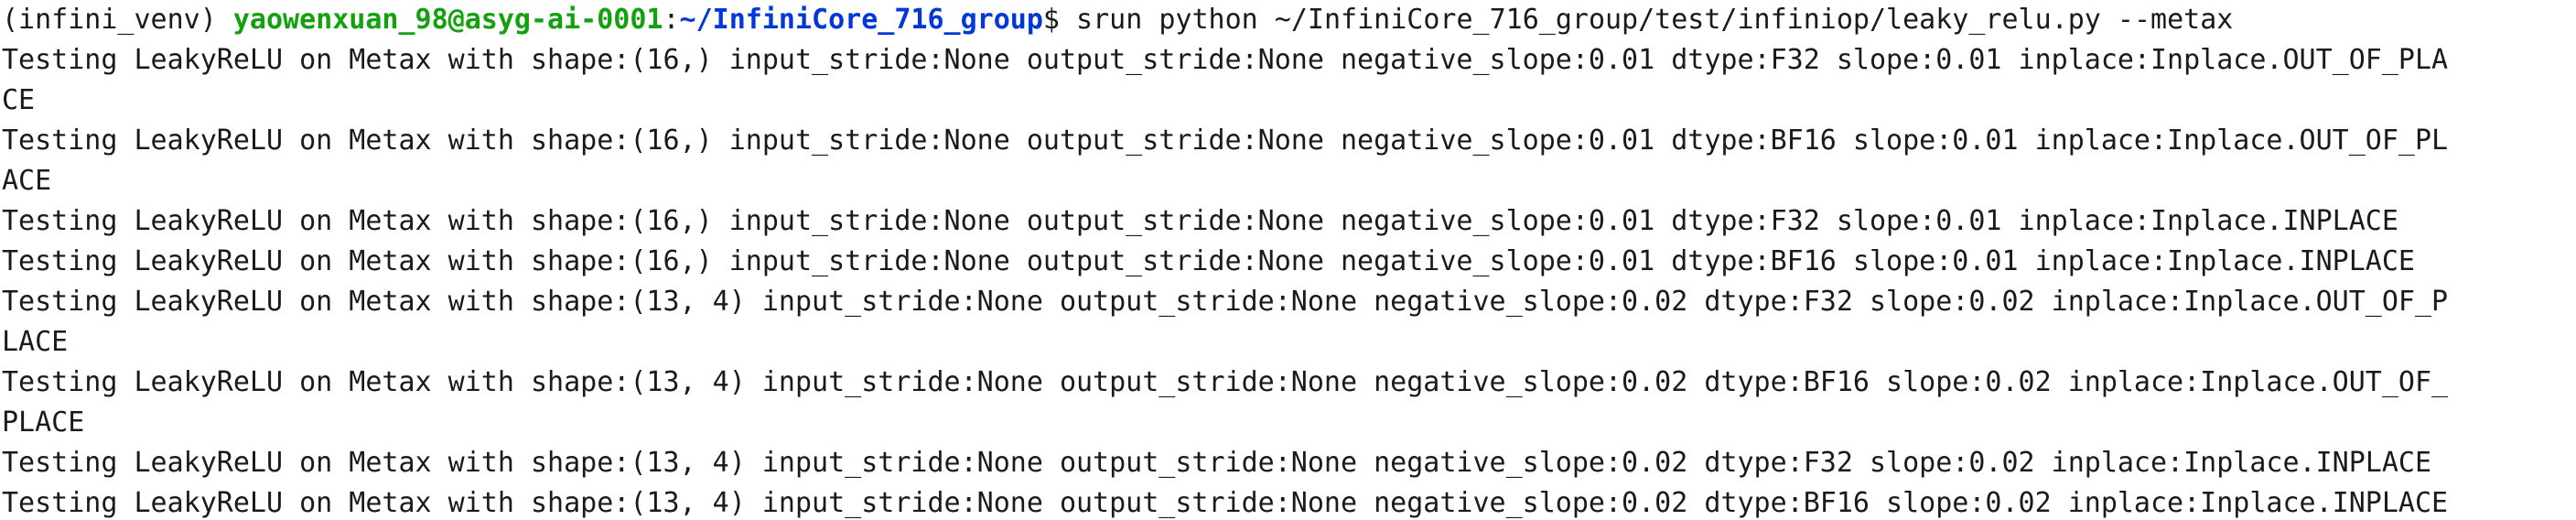 This screenshot has height=520, width=2576. Describe the element at coordinates (19, 100) in the screenshot. I see `output-line: CE` at that location.